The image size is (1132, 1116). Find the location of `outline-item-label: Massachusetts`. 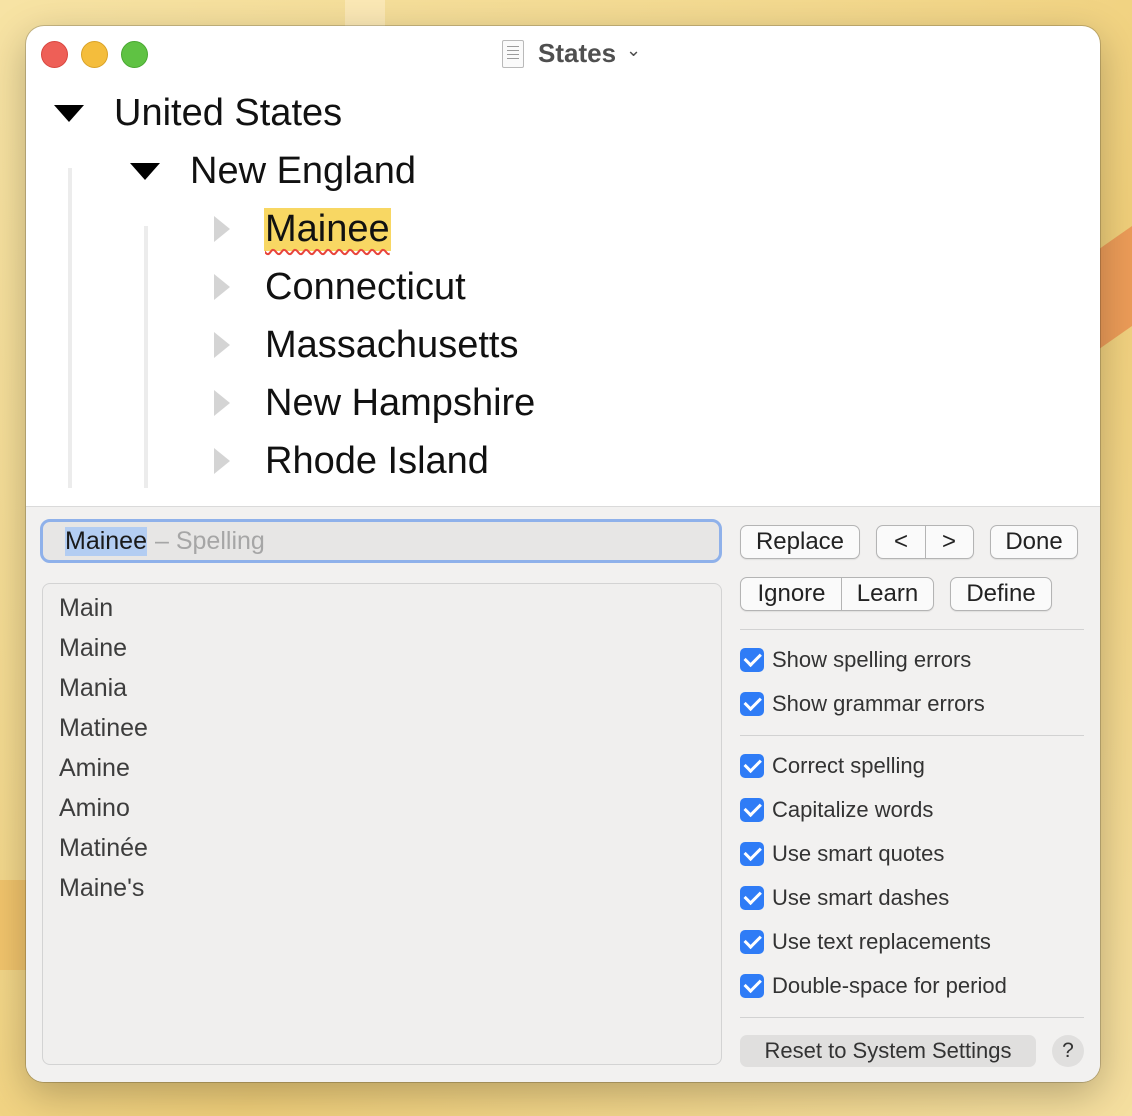

outline-item-label: Massachusetts is located at coordinates (392, 344).